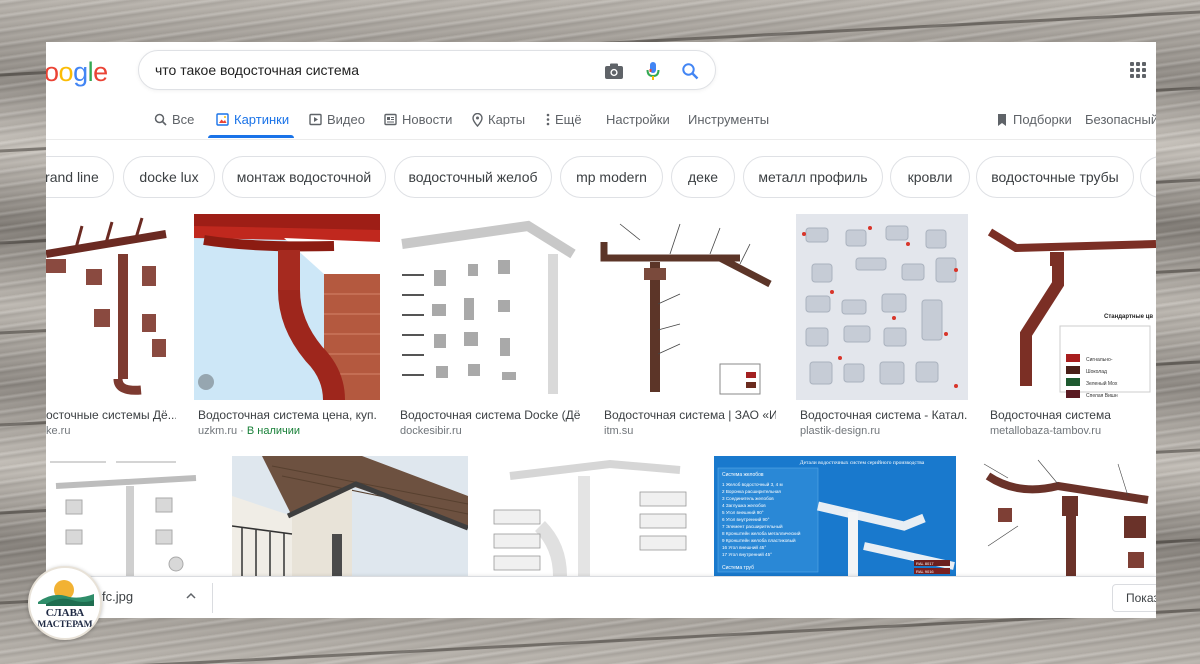 Image resolution: width=1200 pixels, height=664 pixels. What do you see at coordinates (761, 533) in the screenshot?
I see `blue-item: 8 Кронштейн желоба металлический` at bounding box center [761, 533].